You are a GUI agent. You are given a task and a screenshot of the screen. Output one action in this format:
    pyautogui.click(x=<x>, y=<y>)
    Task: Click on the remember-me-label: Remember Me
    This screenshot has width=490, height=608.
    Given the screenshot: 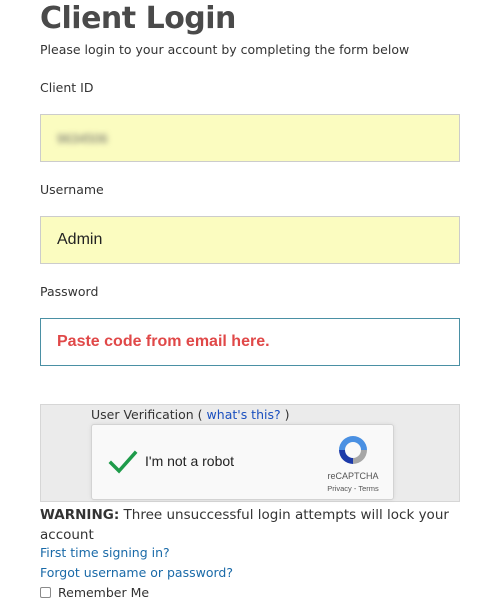 What is the action you would take?
    pyautogui.click(x=104, y=592)
    